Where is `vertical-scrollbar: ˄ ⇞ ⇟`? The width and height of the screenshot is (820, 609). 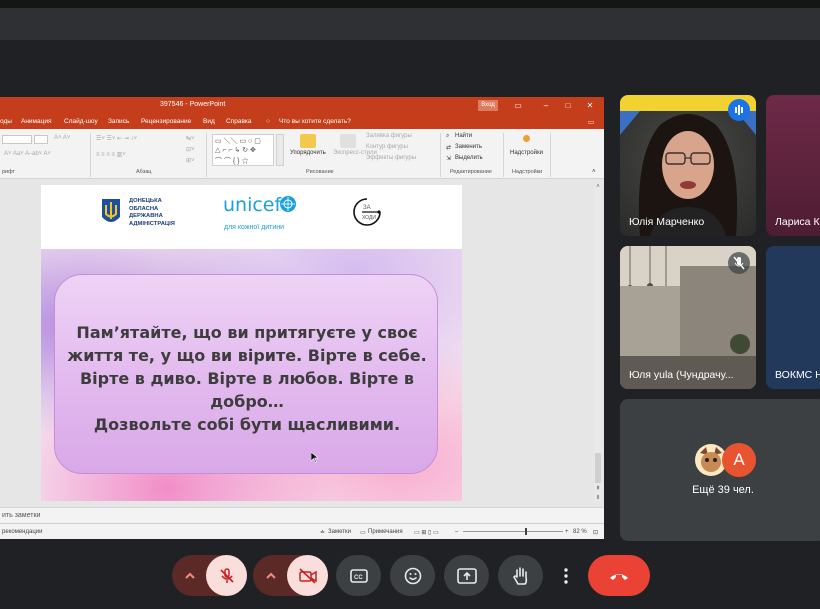
vertical-scrollbar: ˄ ⇞ ⇟ is located at coordinates (598, 343).